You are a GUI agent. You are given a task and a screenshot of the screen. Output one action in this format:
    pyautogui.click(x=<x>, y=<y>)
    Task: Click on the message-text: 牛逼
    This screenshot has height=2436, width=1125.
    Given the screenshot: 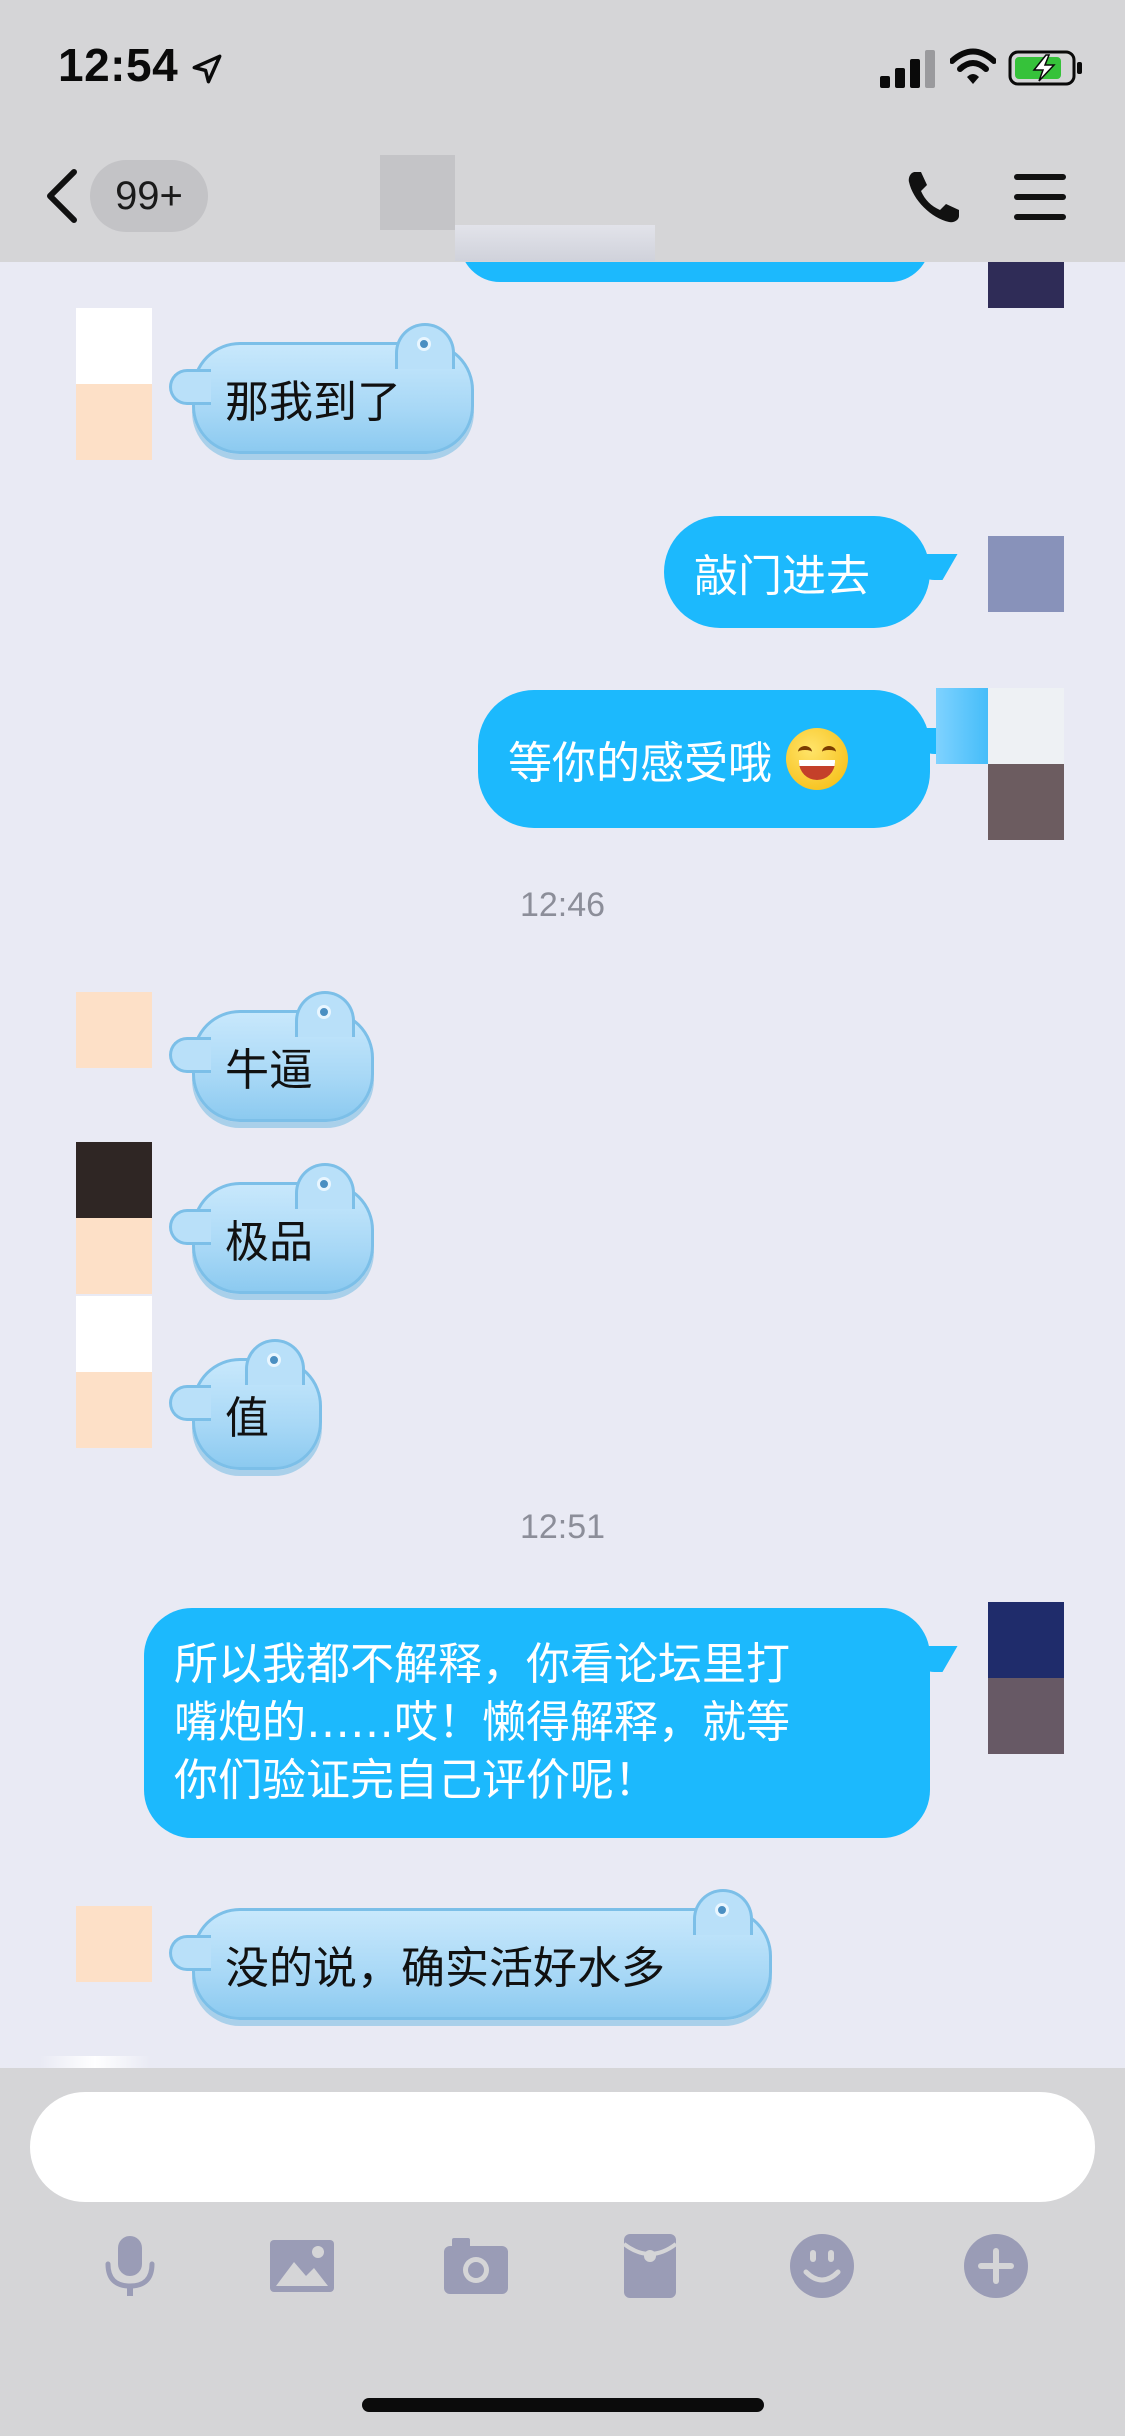 What is the action you would take?
    pyautogui.click(x=269, y=1070)
    